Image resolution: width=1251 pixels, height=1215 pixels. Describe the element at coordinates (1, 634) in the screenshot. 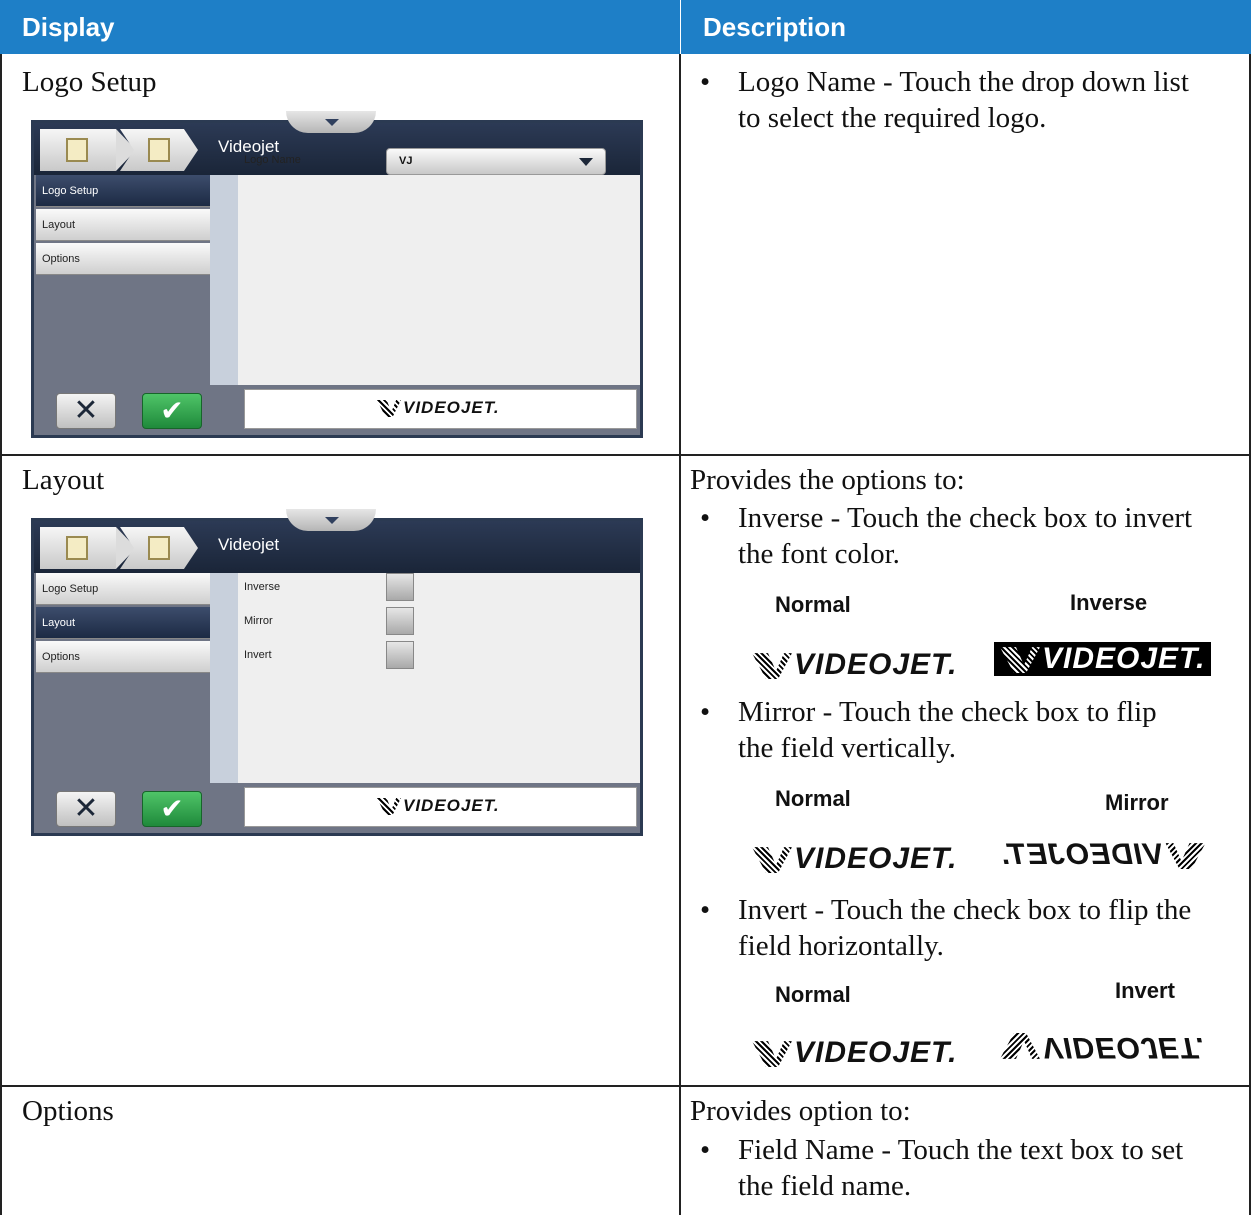

I see `table-left-border` at that location.